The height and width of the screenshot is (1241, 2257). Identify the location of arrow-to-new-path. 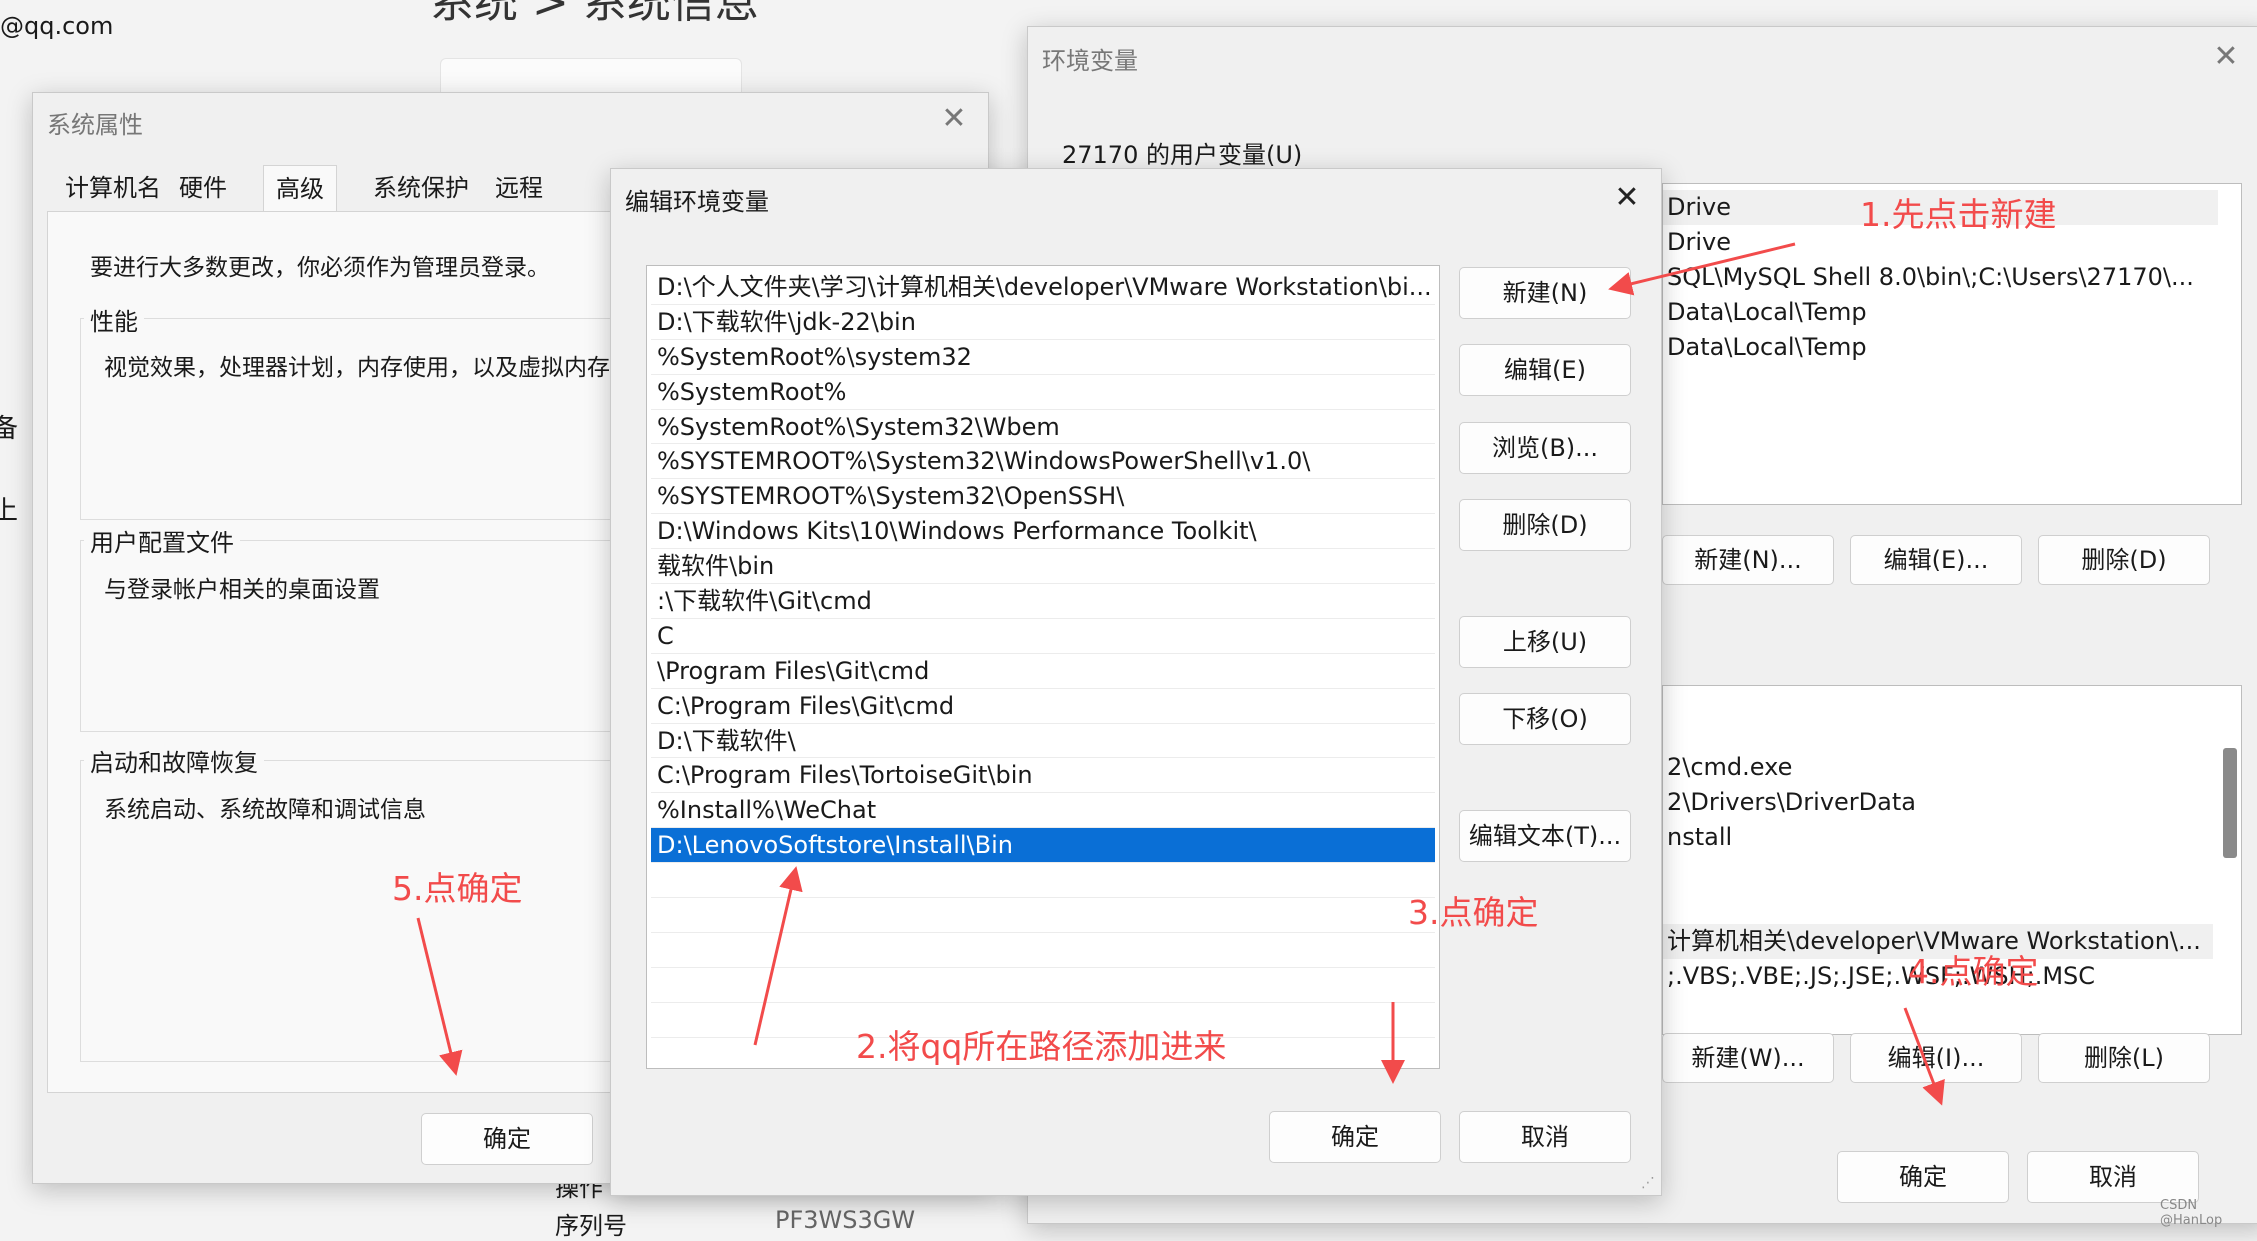
(778, 956).